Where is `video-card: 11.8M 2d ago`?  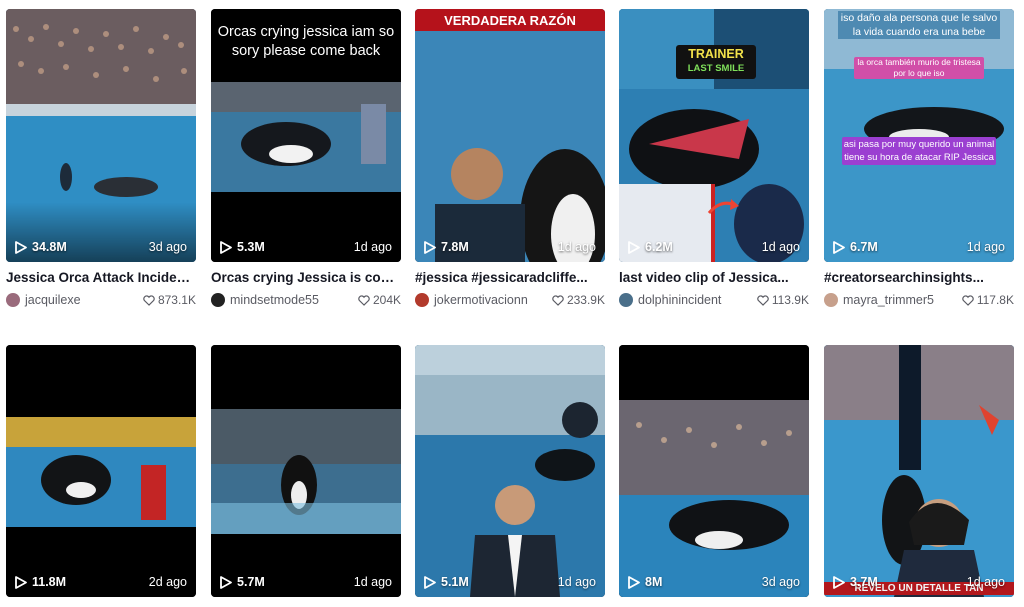 video-card: 11.8M 2d ago is located at coordinates (101, 471).